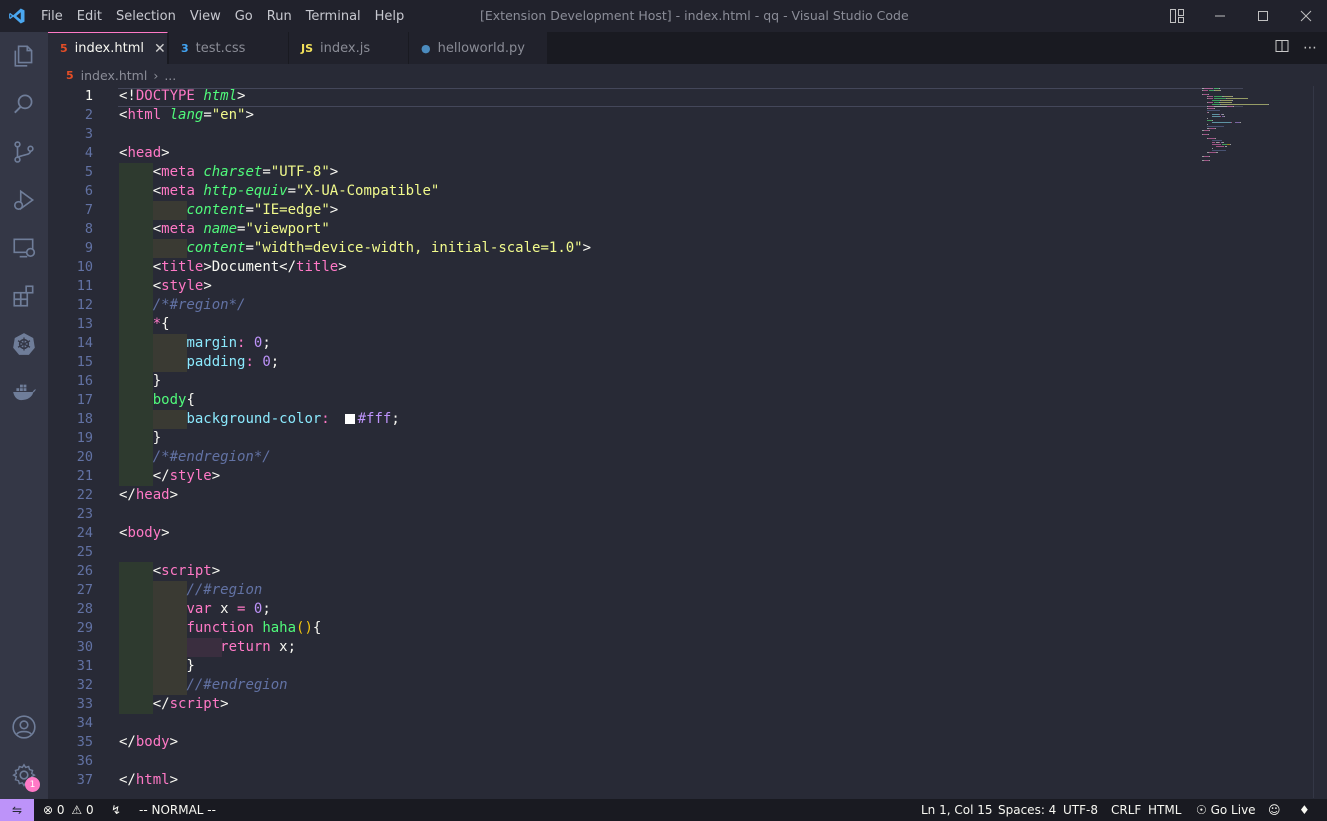 This screenshot has width=1327, height=821. What do you see at coordinates (249, 362) in the screenshot?
I see `code-token: :` at bounding box center [249, 362].